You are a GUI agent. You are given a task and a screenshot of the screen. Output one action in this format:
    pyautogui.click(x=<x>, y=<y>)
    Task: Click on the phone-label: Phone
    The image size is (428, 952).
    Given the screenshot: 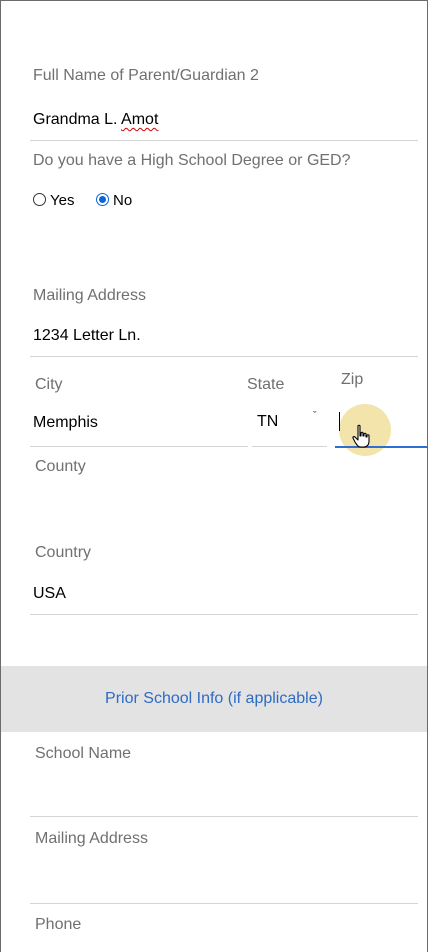 What is the action you would take?
    pyautogui.click(x=58, y=924)
    